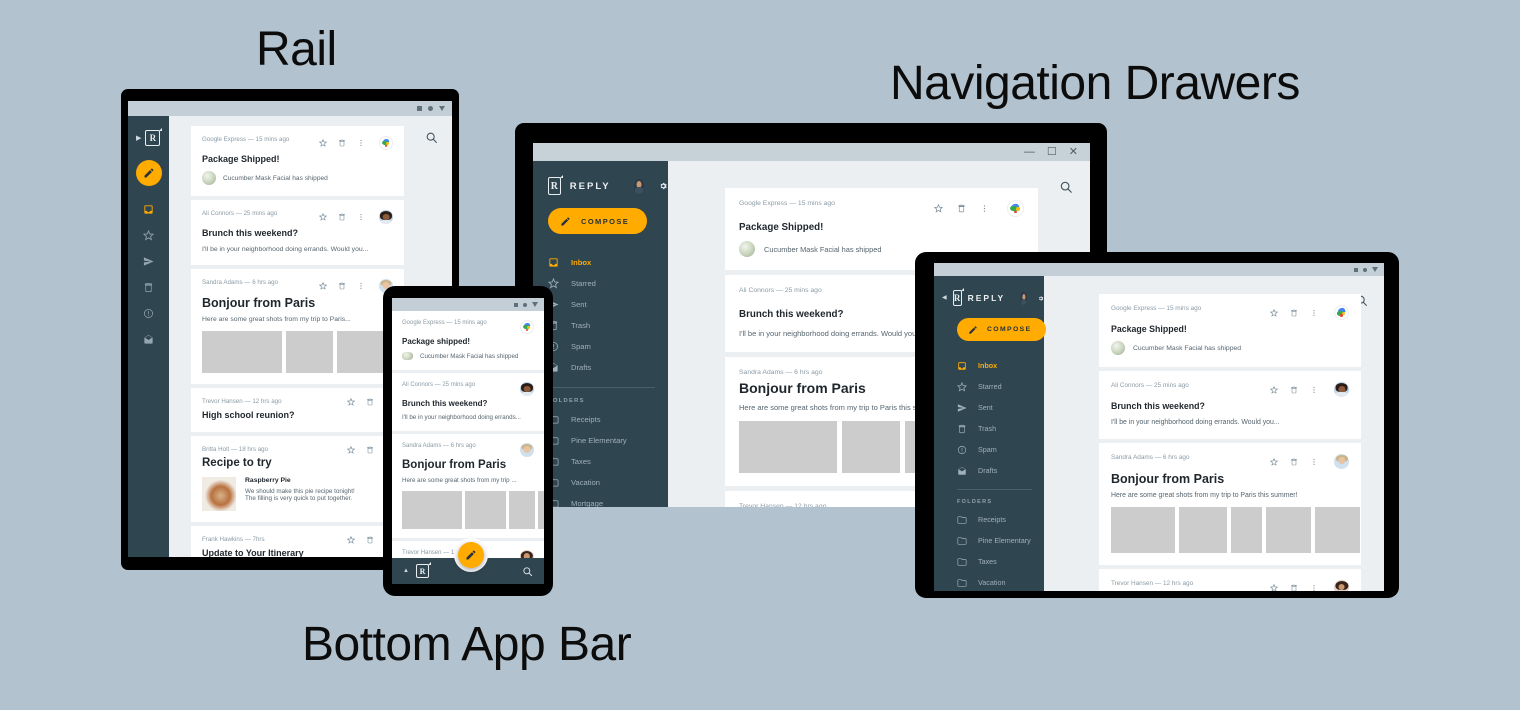 The height and width of the screenshot is (710, 1520). I want to click on close-button: ✕, so click(1073, 152).